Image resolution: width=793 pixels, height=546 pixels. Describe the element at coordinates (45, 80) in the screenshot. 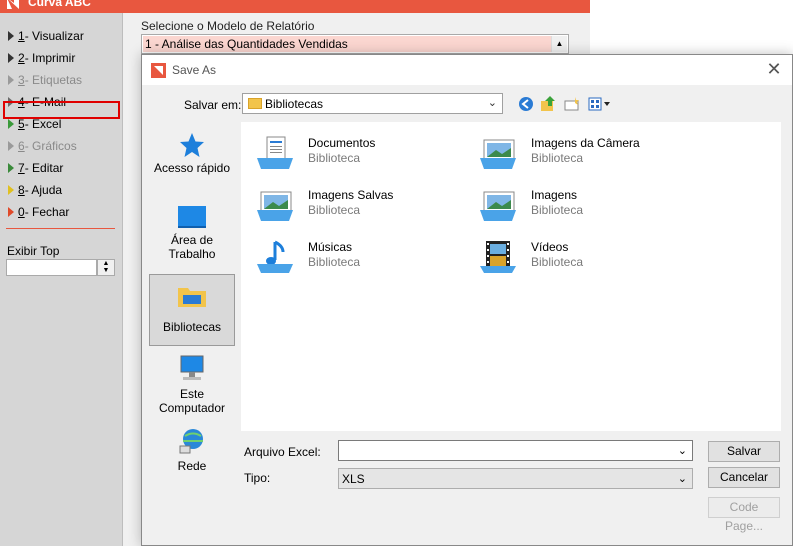

I see `menu-item-etiquetas: 3 - Etiquetas` at that location.